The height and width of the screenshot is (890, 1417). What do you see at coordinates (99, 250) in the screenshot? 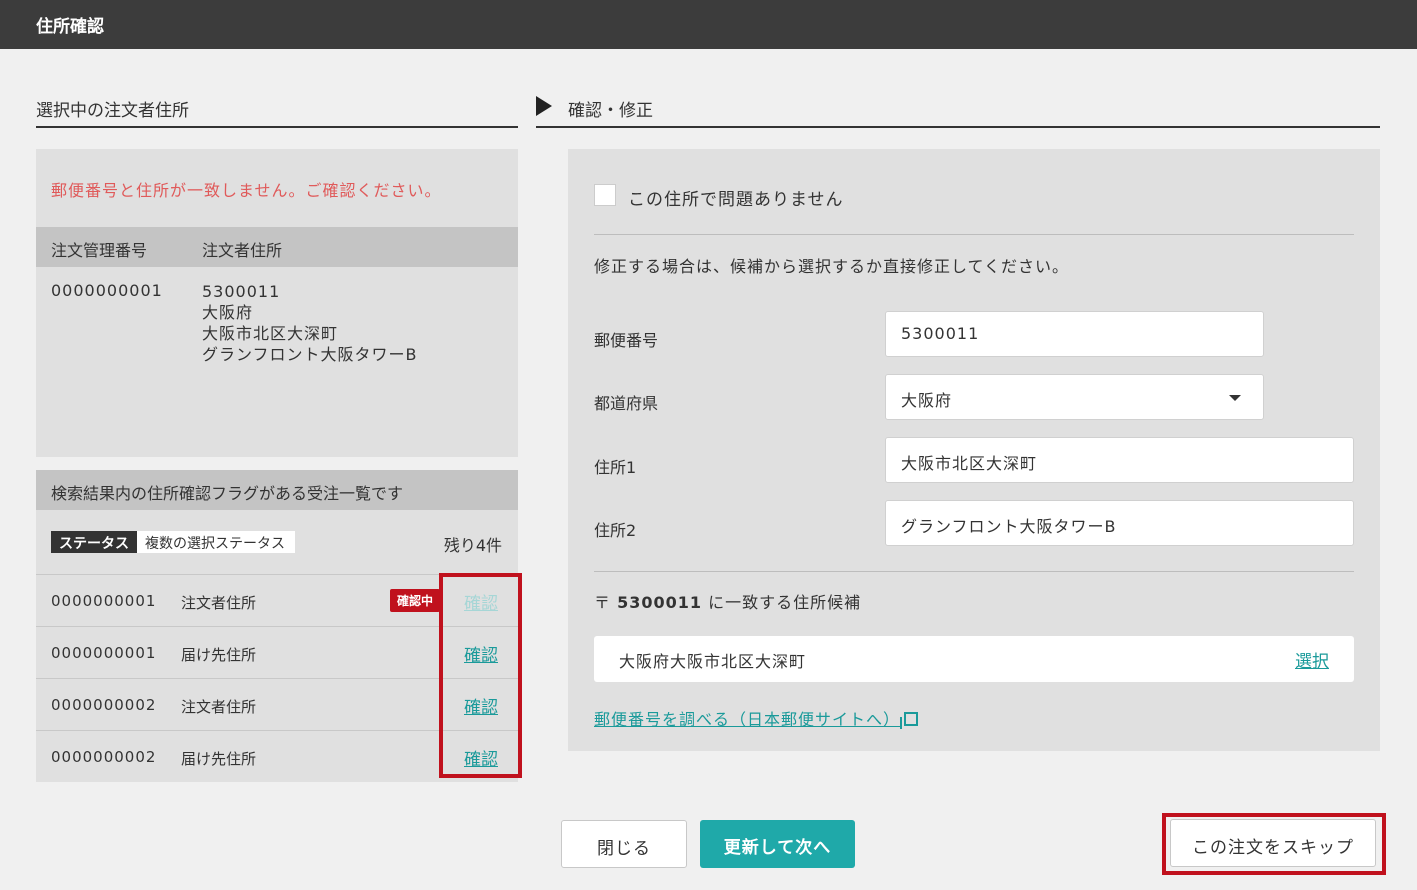
I see `col-order-no: 注文管理番号` at bounding box center [99, 250].